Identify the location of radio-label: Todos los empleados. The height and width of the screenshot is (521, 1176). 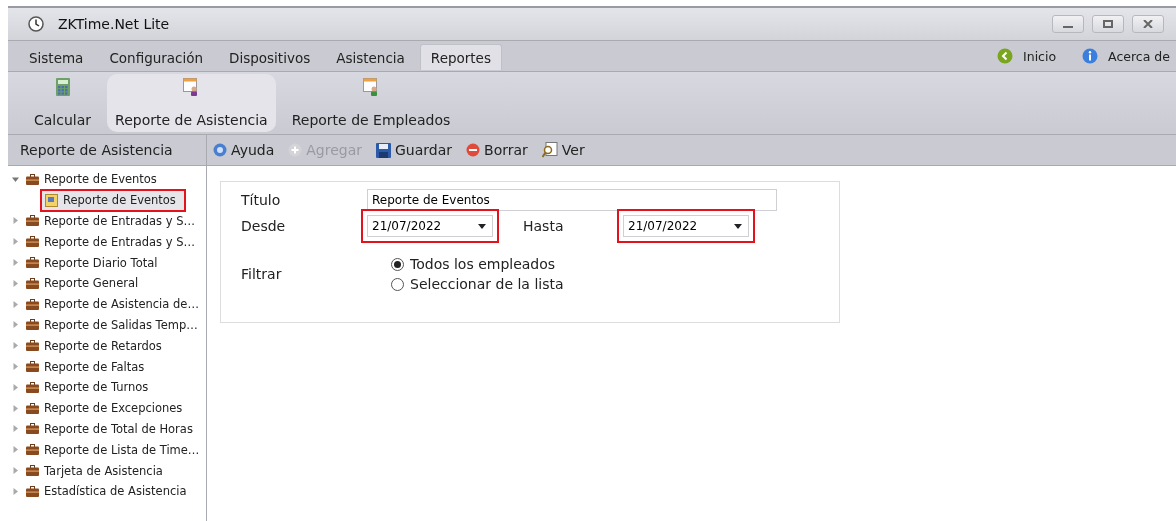
(483, 264).